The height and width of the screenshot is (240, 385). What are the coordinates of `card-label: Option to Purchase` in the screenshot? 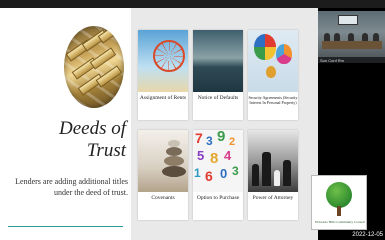 It's located at (218, 198).